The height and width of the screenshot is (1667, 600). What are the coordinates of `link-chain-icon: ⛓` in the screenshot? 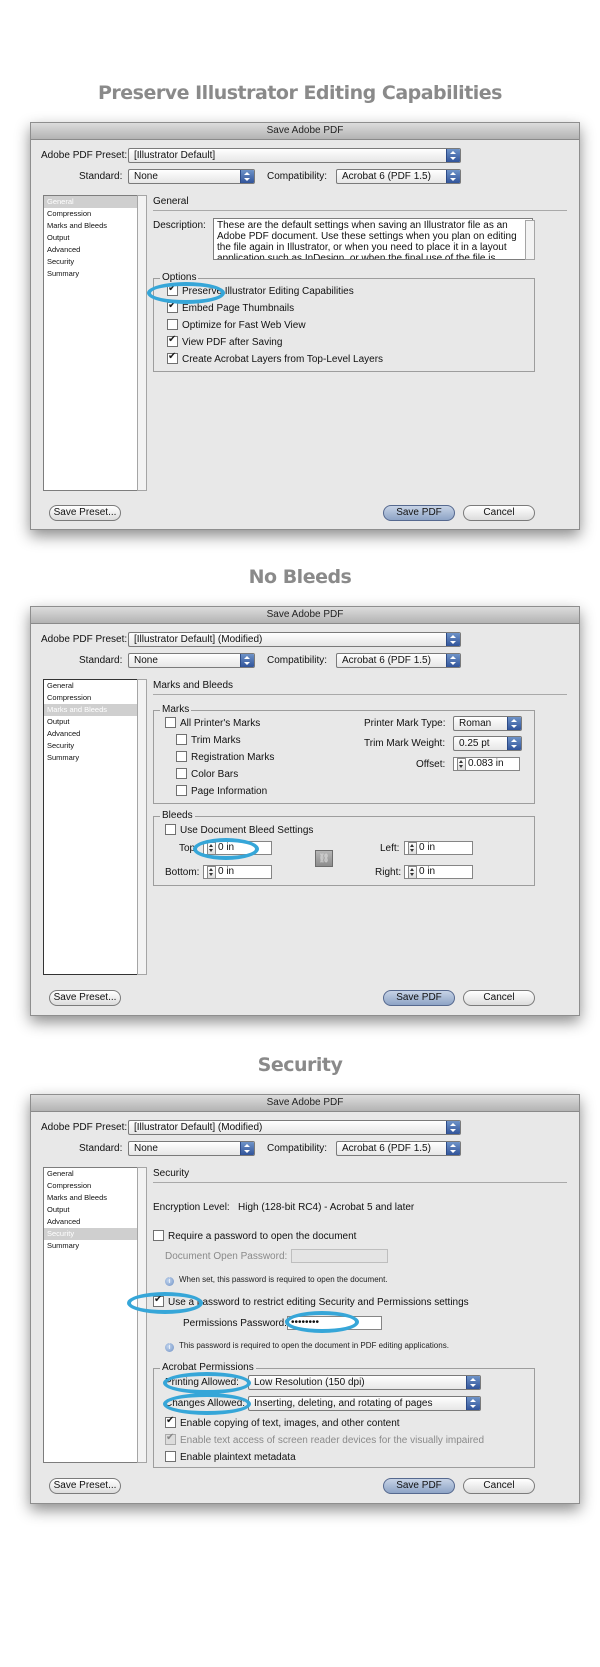 It's located at (324, 858).